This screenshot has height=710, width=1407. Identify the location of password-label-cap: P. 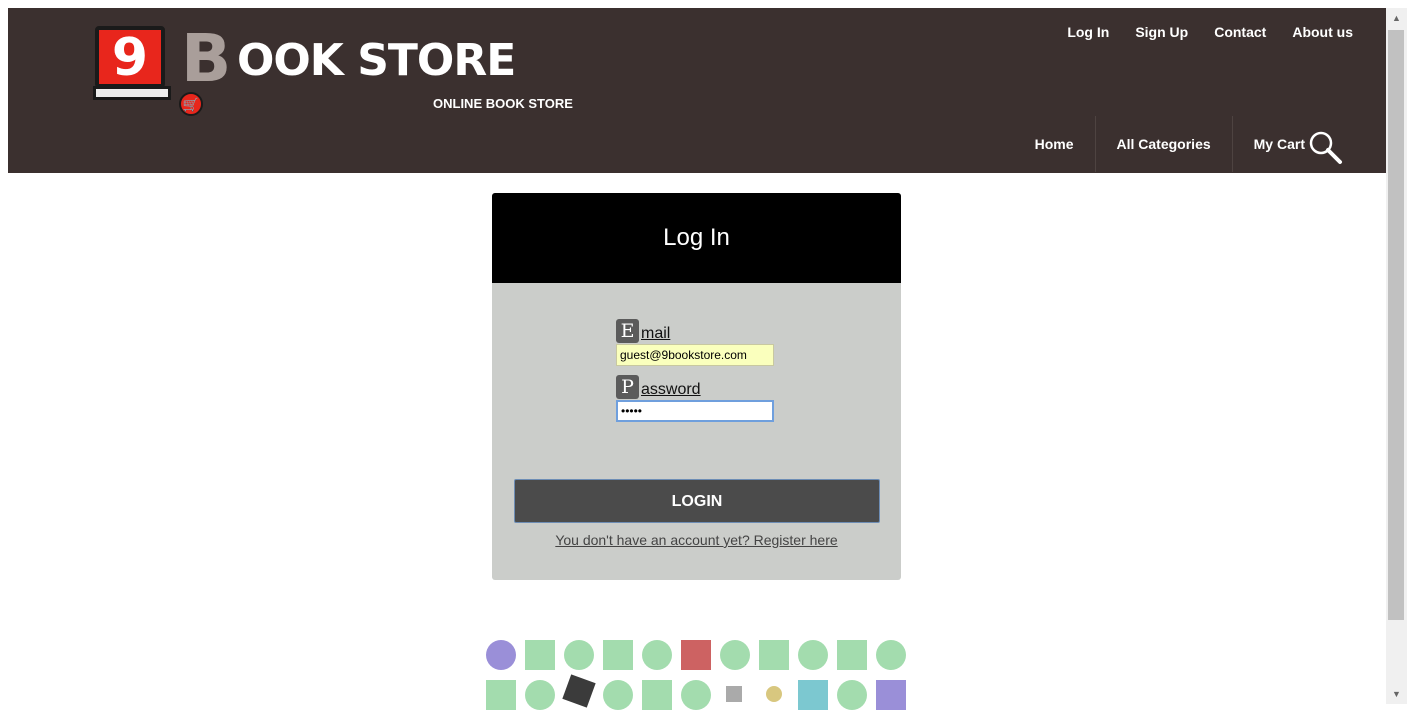
(627, 387).